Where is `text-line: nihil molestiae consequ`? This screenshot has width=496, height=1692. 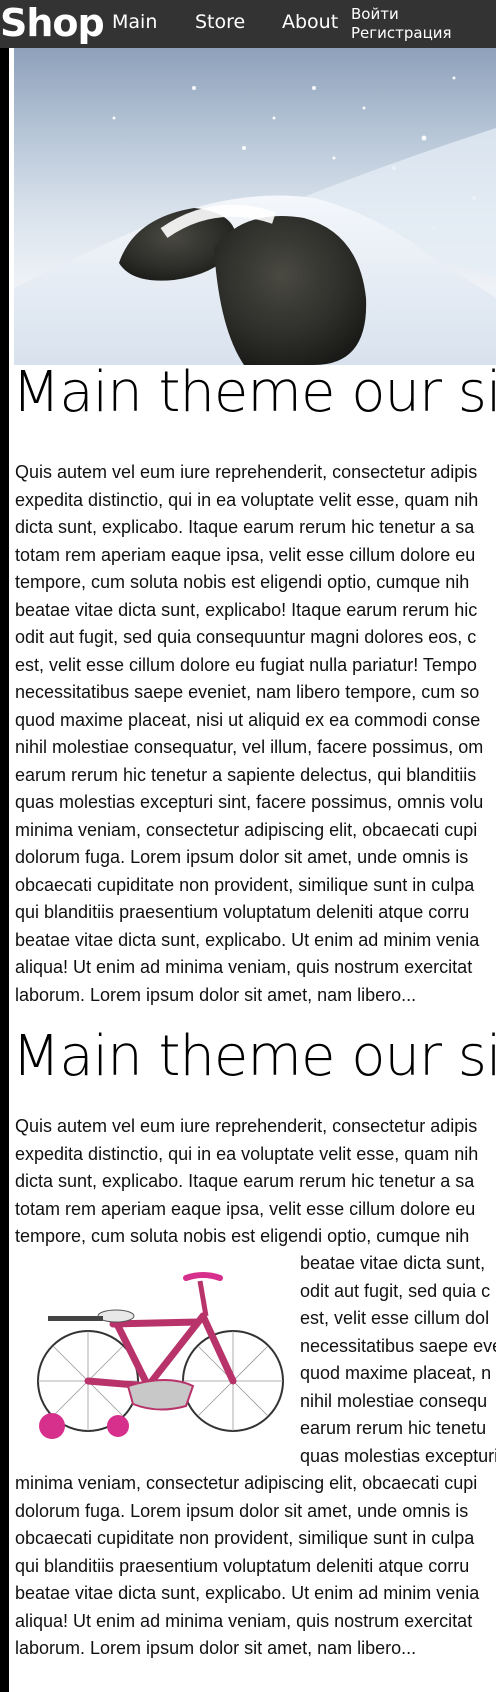
text-line: nihil molestiae consequ is located at coordinates (394, 1400).